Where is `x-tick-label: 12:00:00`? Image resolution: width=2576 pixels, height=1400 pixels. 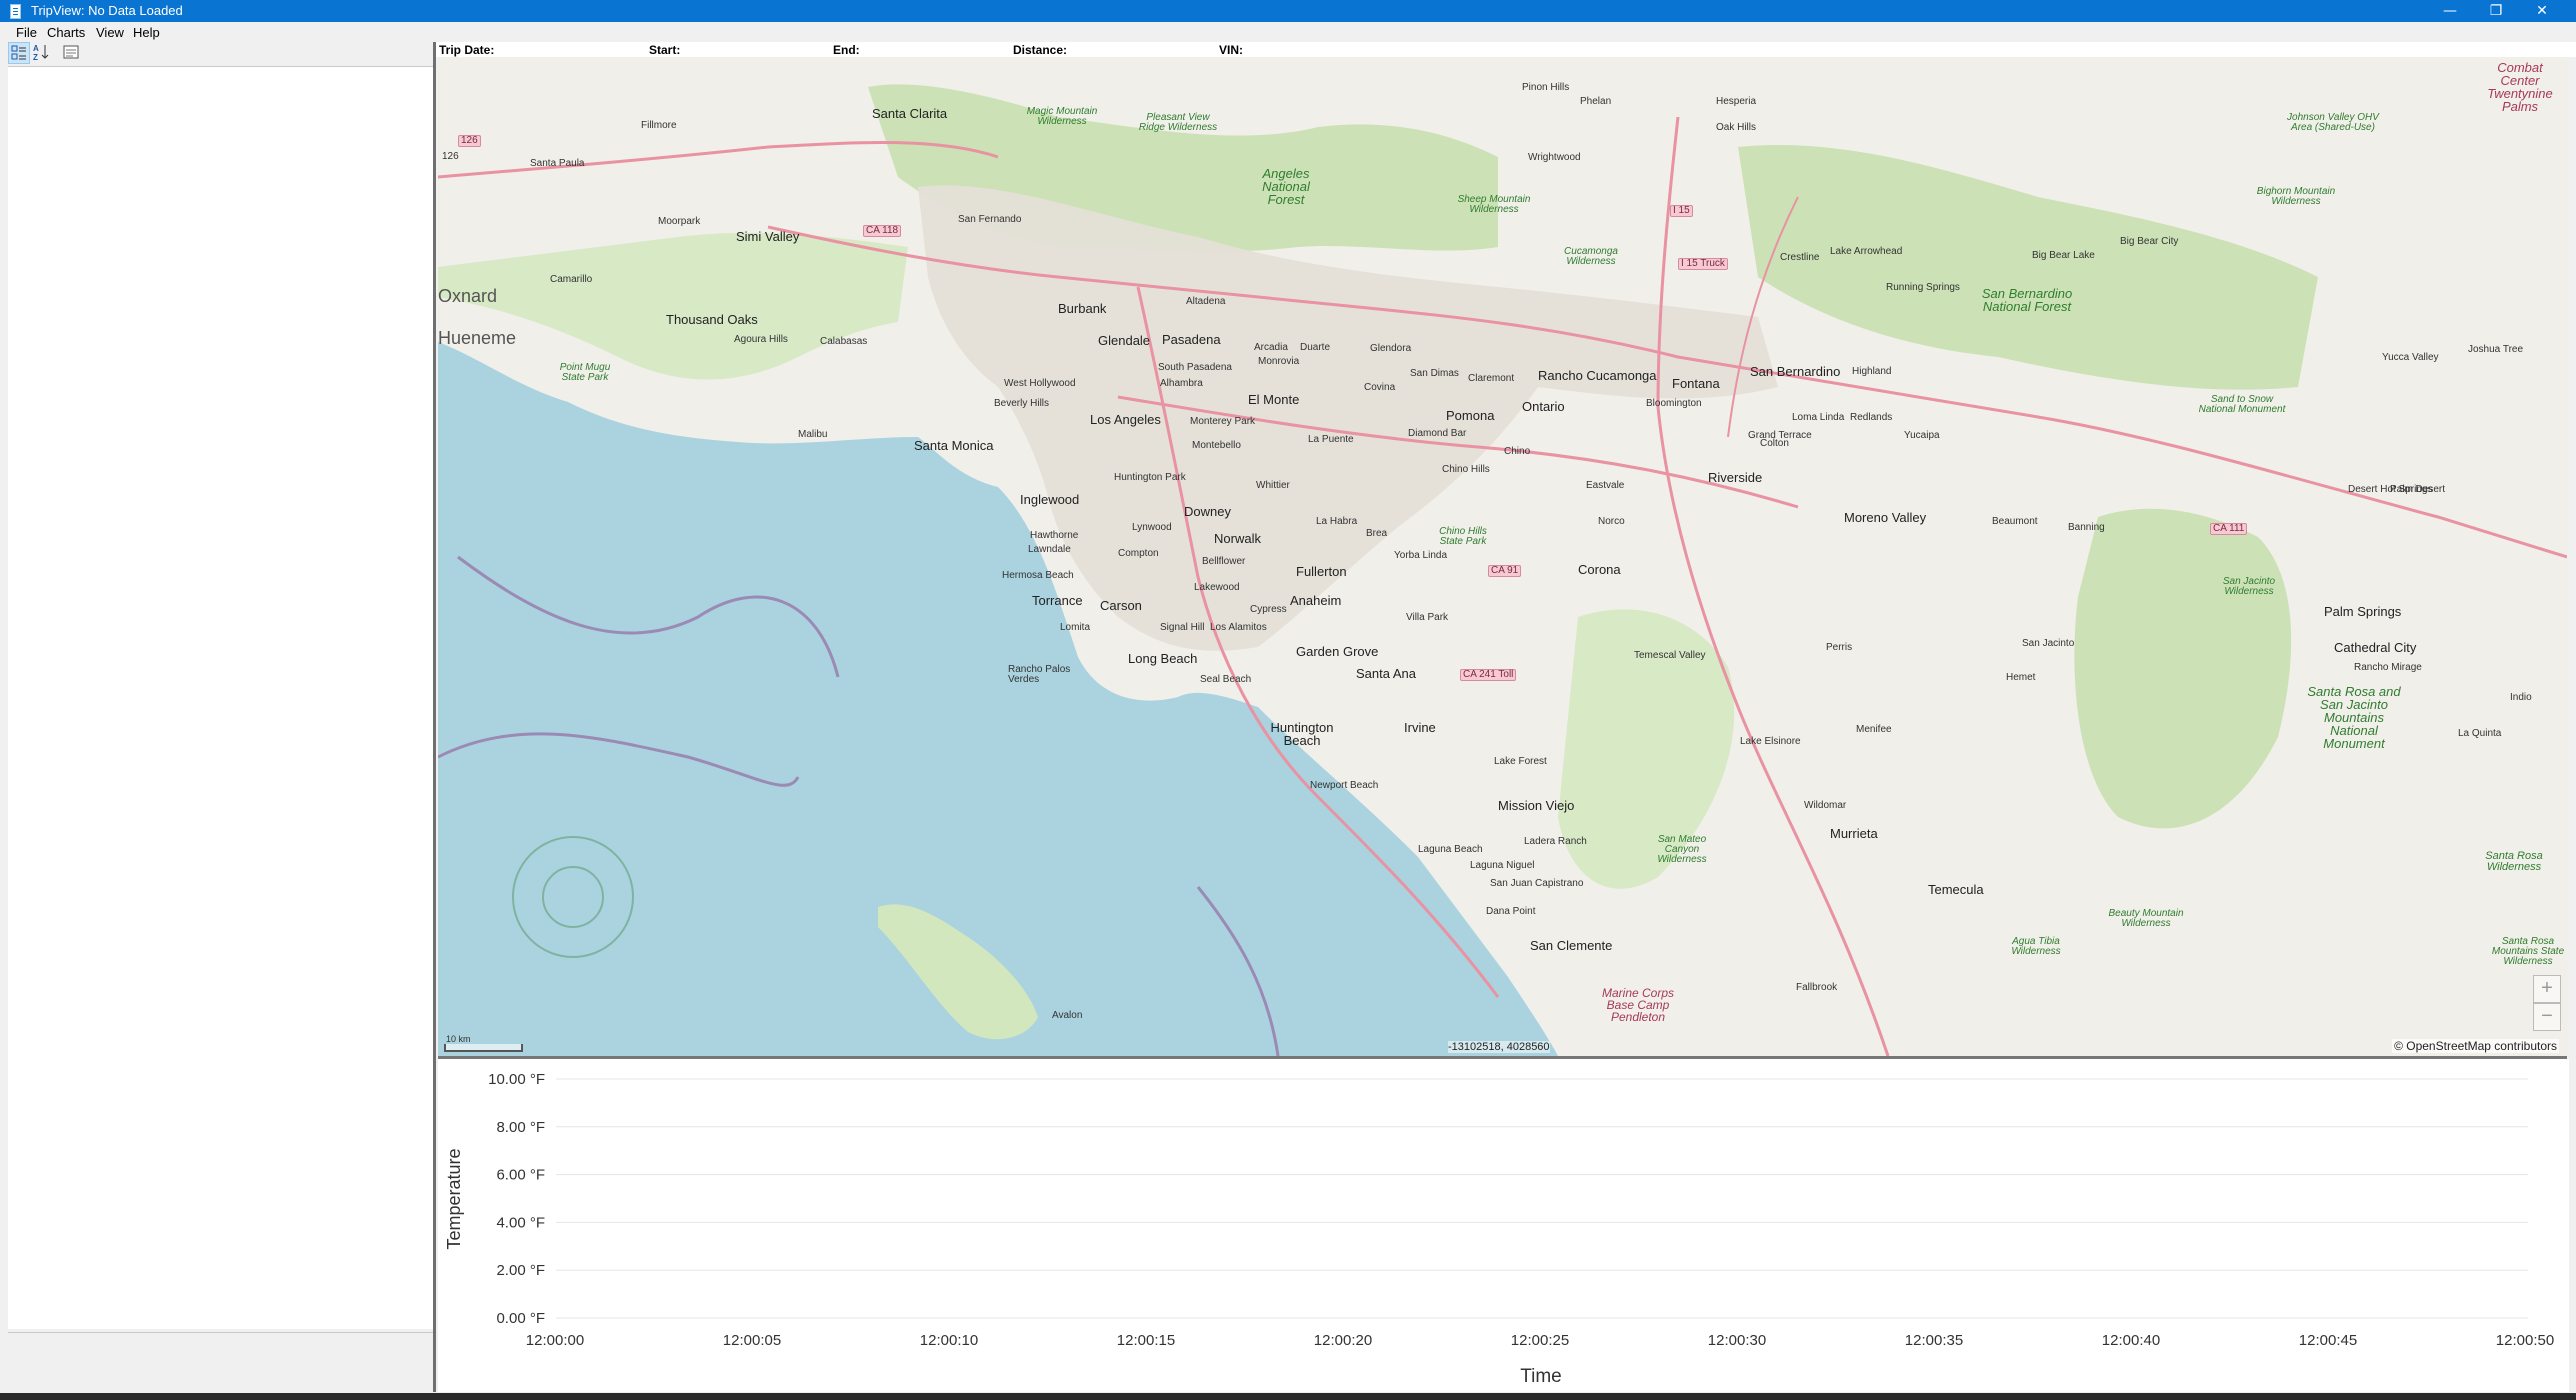 x-tick-label: 12:00:00 is located at coordinates (555, 1340).